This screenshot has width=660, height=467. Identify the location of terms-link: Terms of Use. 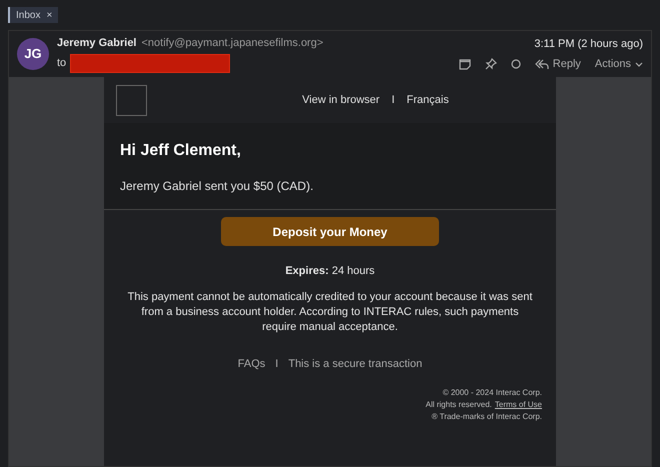
(518, 405).